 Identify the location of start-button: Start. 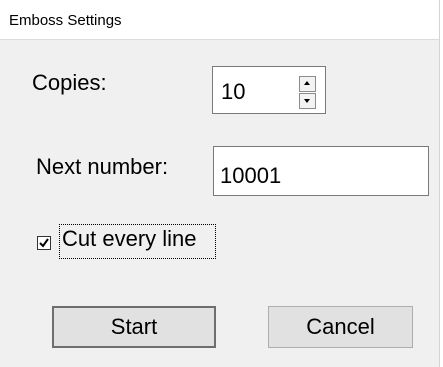
(134, 327).